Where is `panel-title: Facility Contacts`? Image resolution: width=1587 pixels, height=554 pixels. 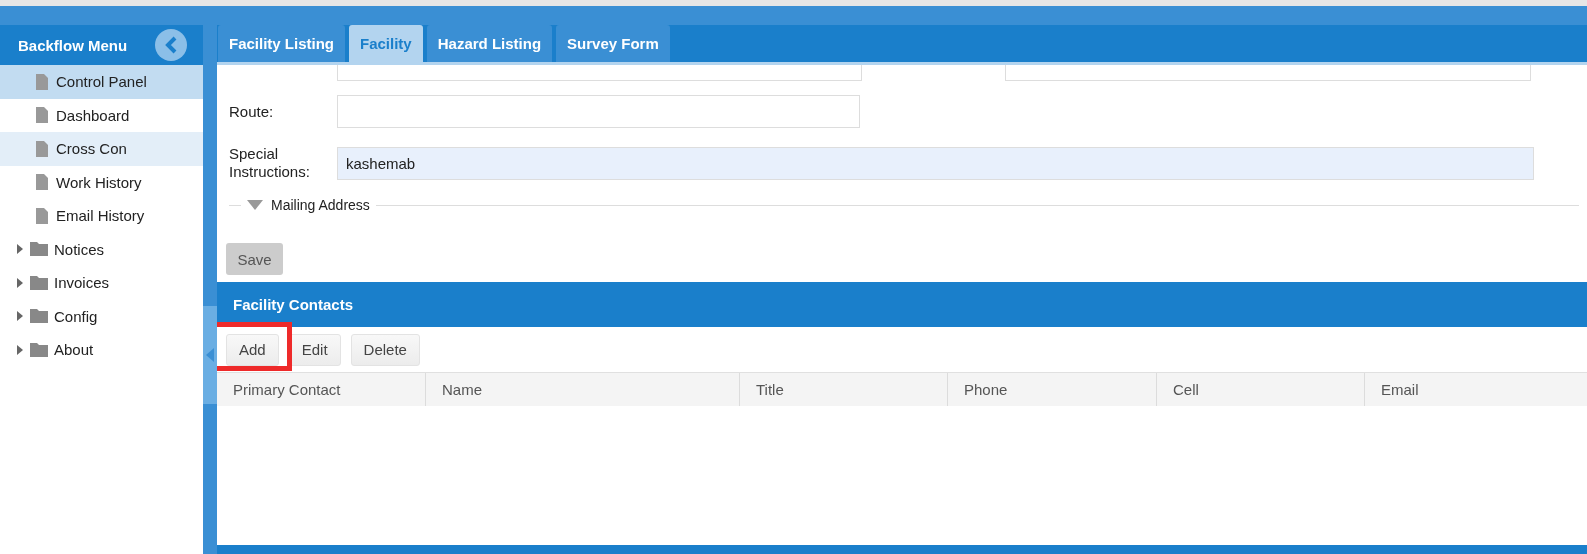
panel-title: Facility Contacts is located at coordinates (293, 304).